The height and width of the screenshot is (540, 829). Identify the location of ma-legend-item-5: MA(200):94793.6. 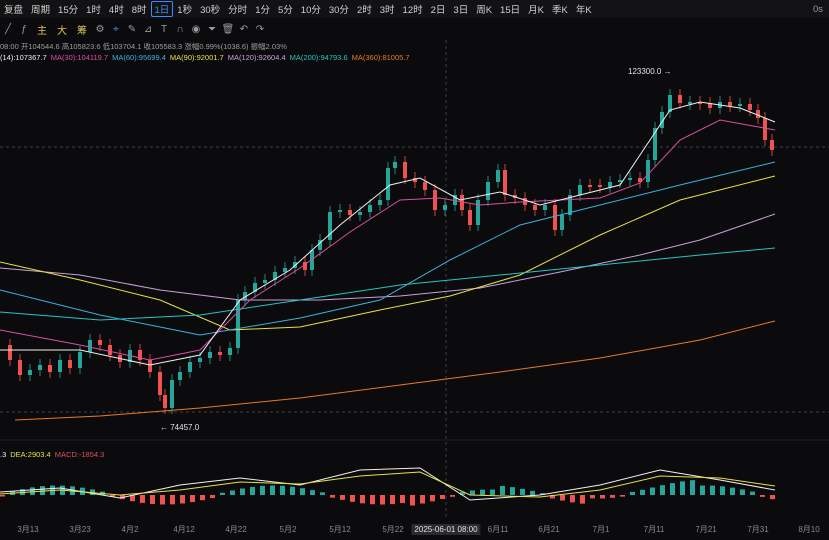
(318, 57).